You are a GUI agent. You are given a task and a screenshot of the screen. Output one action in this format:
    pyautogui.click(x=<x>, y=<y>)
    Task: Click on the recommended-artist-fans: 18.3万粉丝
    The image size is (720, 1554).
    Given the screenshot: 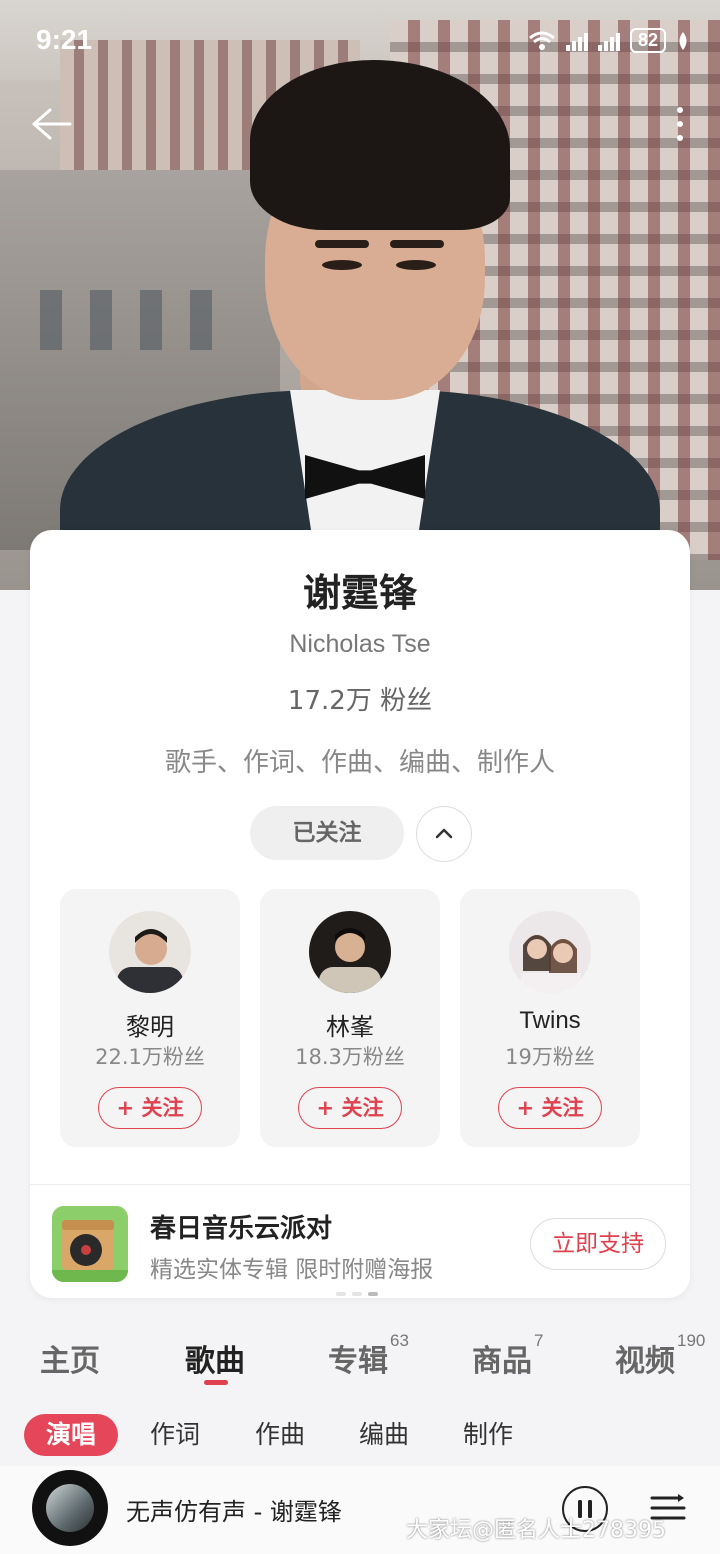 What is the action you would take?
    pyautogui.click(x=350, y=1057)
    